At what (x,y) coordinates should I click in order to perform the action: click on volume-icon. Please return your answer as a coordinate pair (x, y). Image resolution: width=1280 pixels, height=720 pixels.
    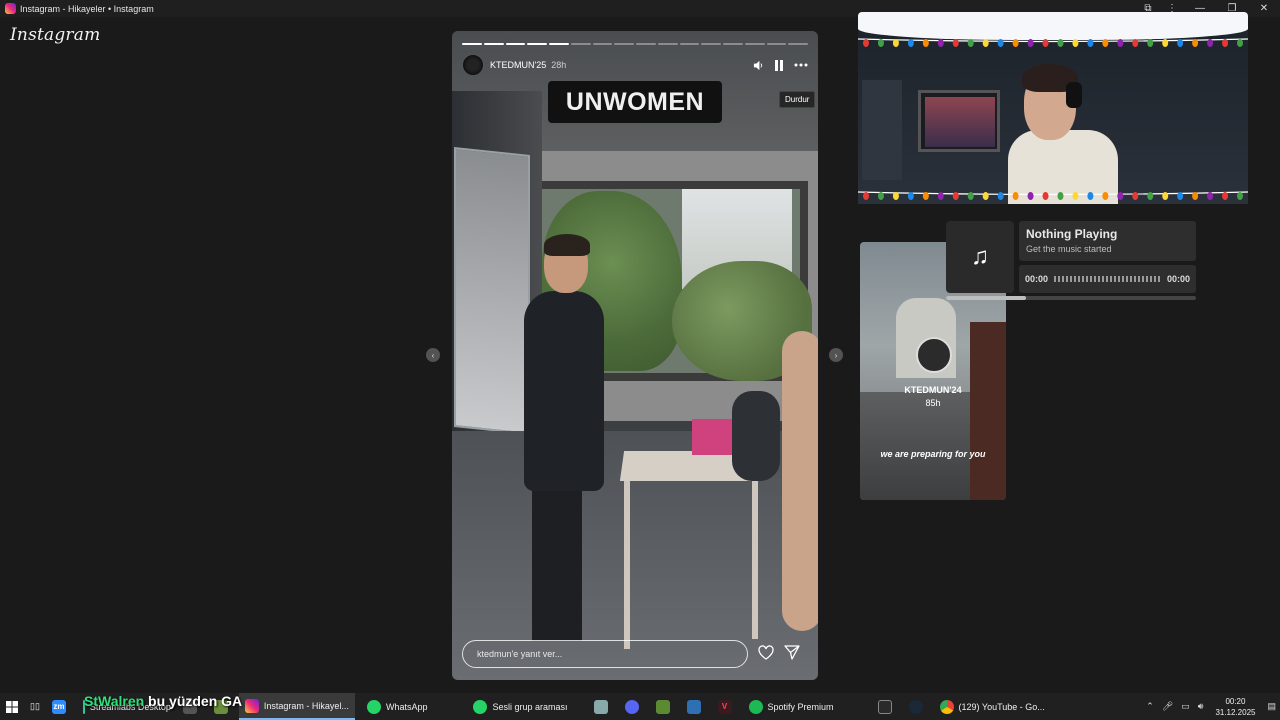
    Looking at the image, I should click on (758, 65).